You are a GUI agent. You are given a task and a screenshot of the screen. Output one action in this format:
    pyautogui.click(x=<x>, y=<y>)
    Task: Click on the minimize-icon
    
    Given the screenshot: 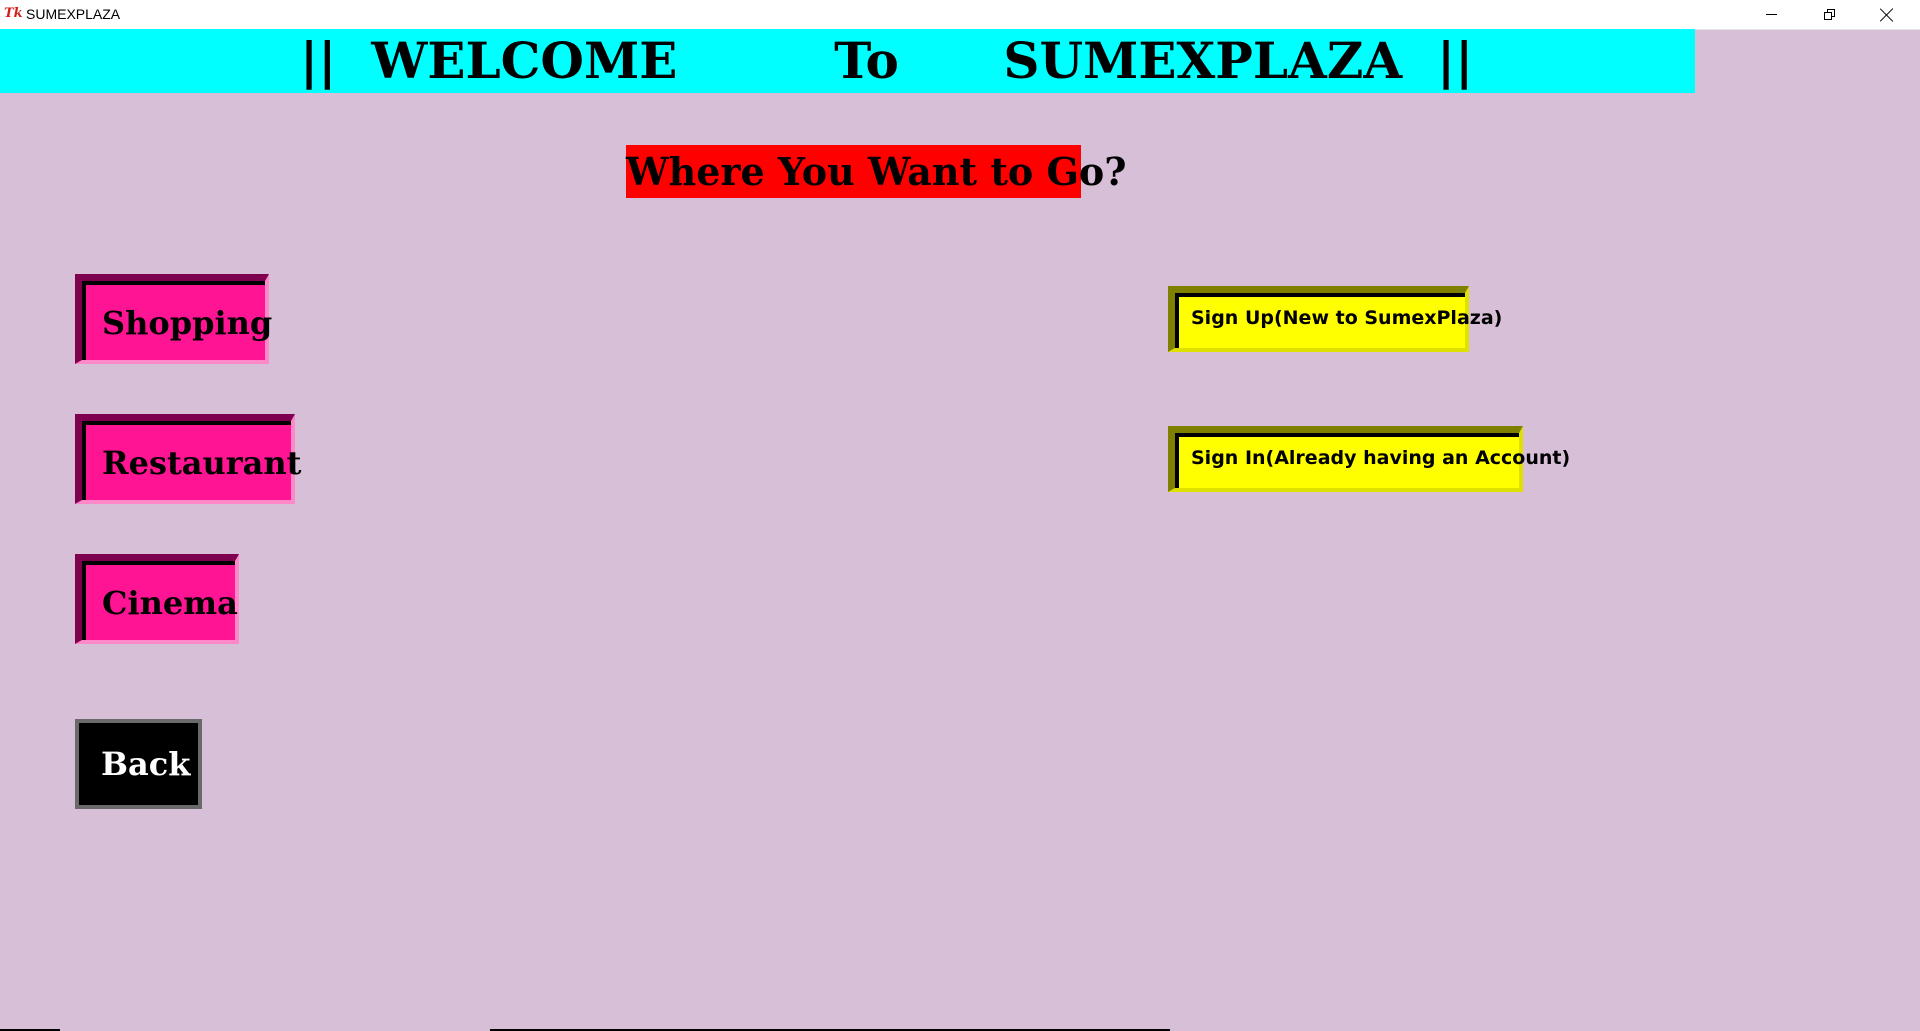 What is the action you would take?
    pyautogui.click(x=1771, y=14)
    